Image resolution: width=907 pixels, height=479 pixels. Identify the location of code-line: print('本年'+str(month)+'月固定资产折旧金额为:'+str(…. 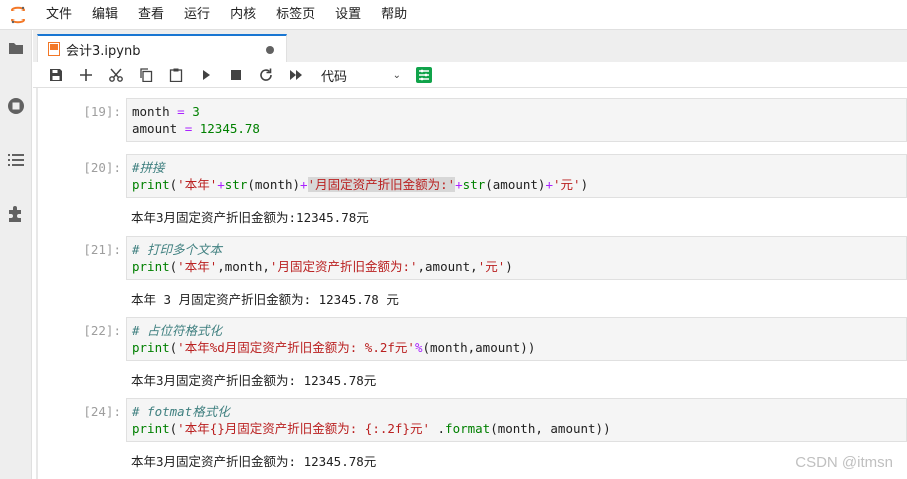
(516, 184).